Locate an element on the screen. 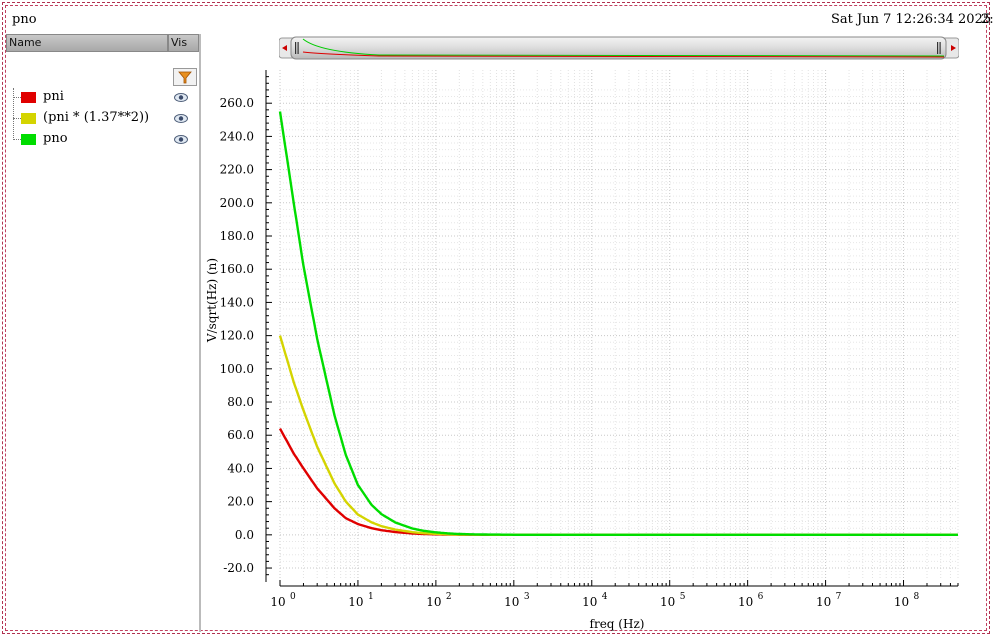  trace-label: pni is located at coordinates (53, 96).